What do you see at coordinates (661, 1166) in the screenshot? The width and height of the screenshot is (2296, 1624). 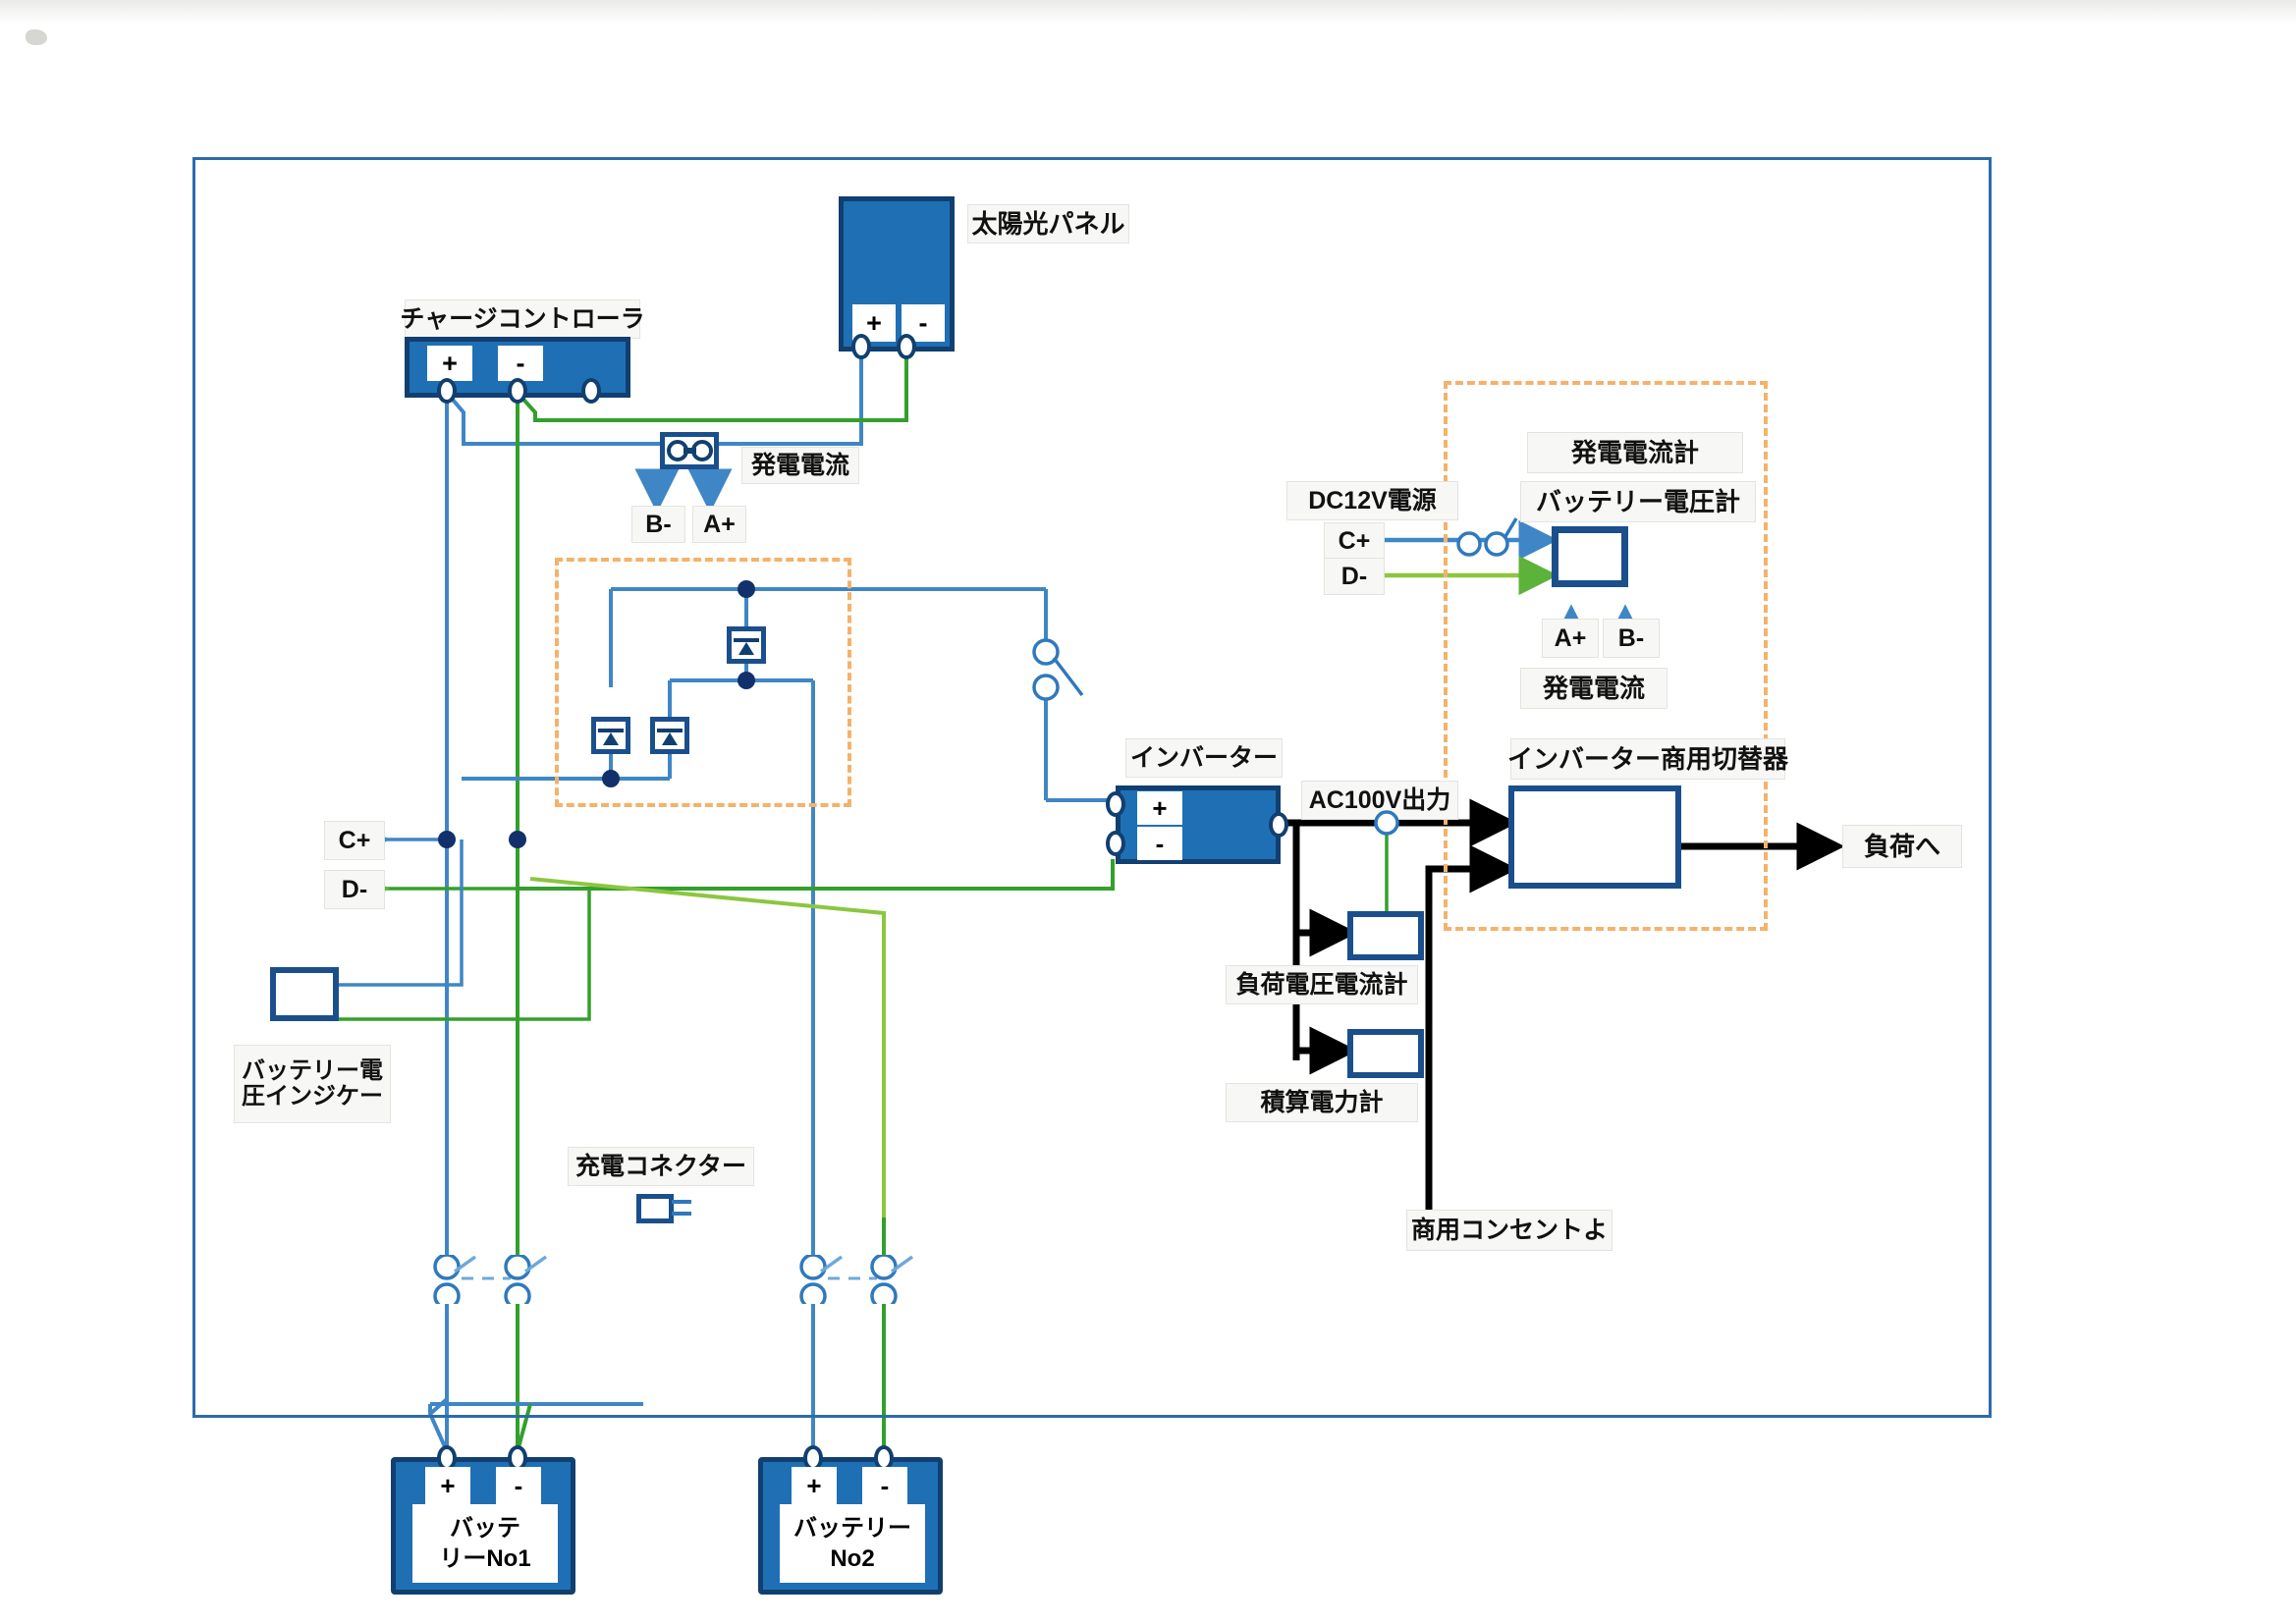 I see `charge-connector-label: 充電コネクター` at bounding box center [661, 1166].